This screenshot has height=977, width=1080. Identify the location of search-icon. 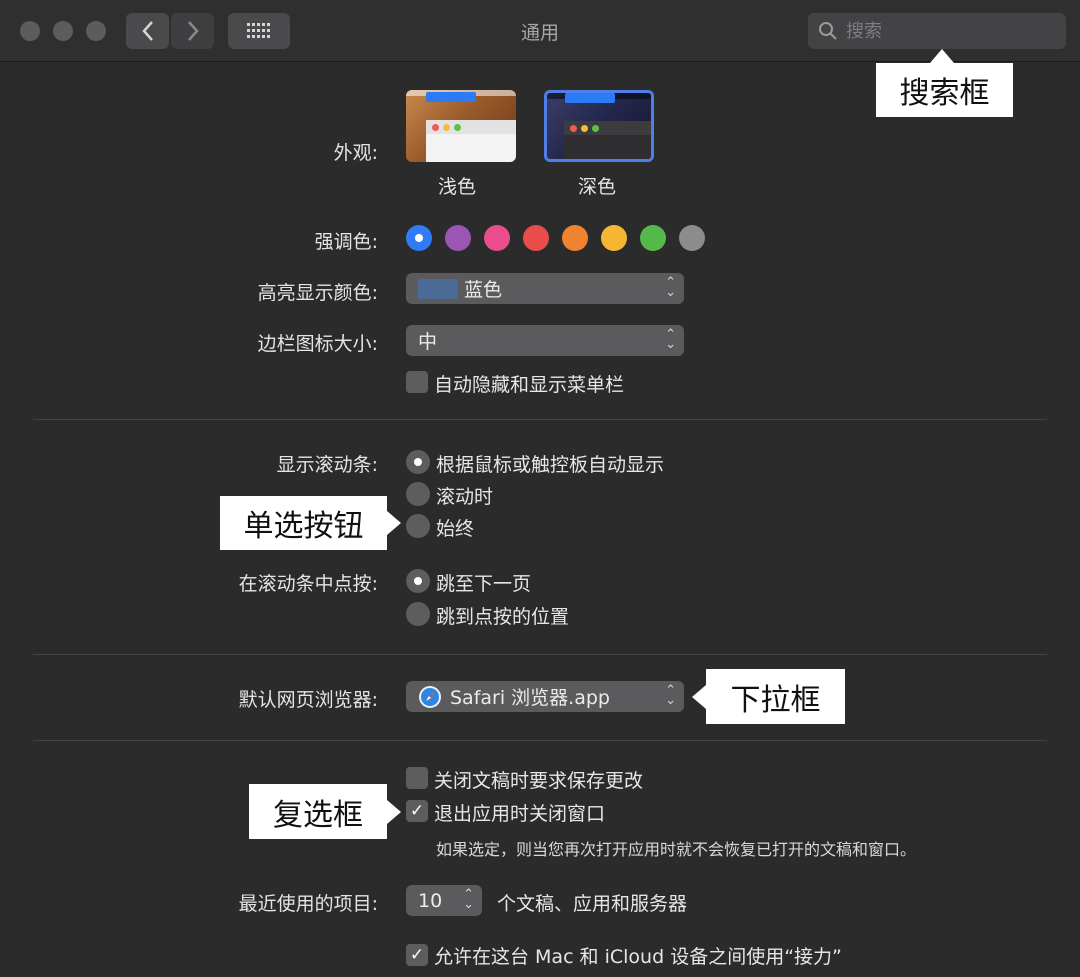
(828, 31).